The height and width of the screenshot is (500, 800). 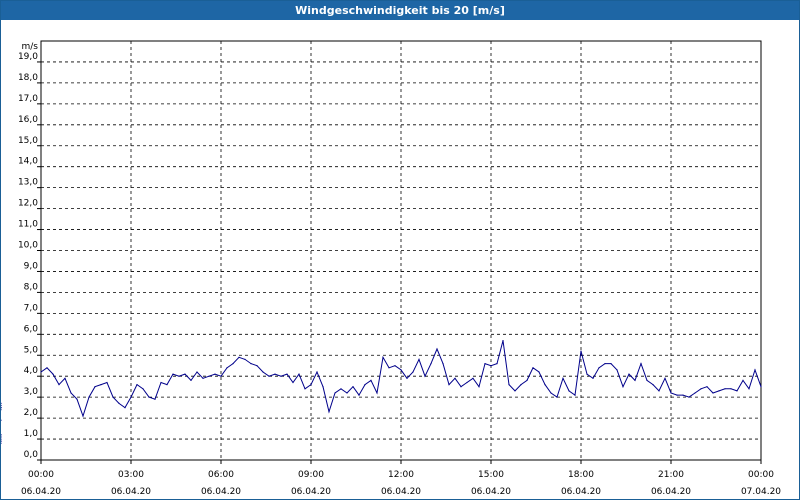 I want to click on x-tick-time-label: 18:00, so click(x=581, y=475).